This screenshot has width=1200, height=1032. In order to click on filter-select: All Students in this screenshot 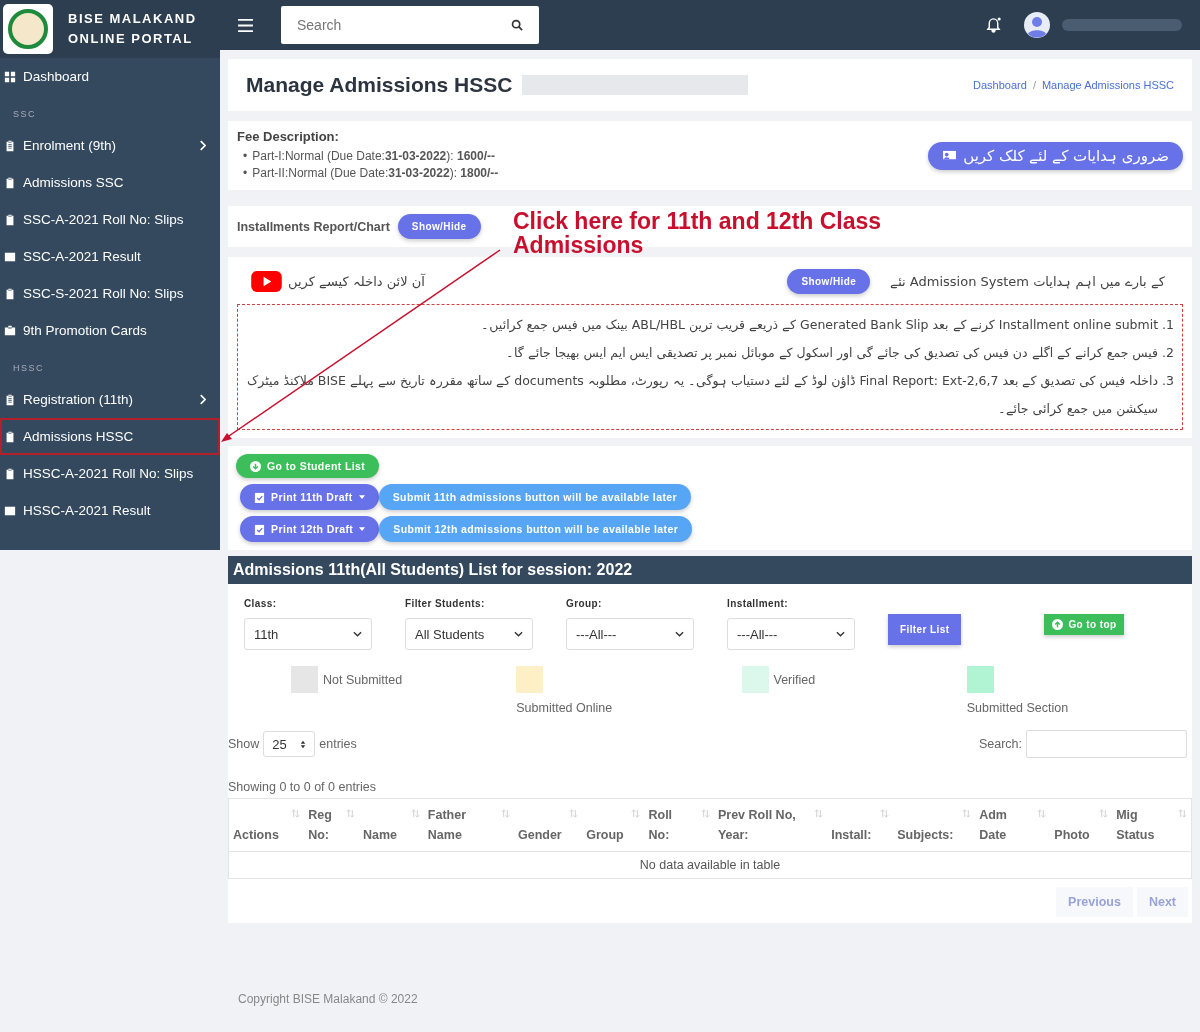, I will do `click(469, 634)`.